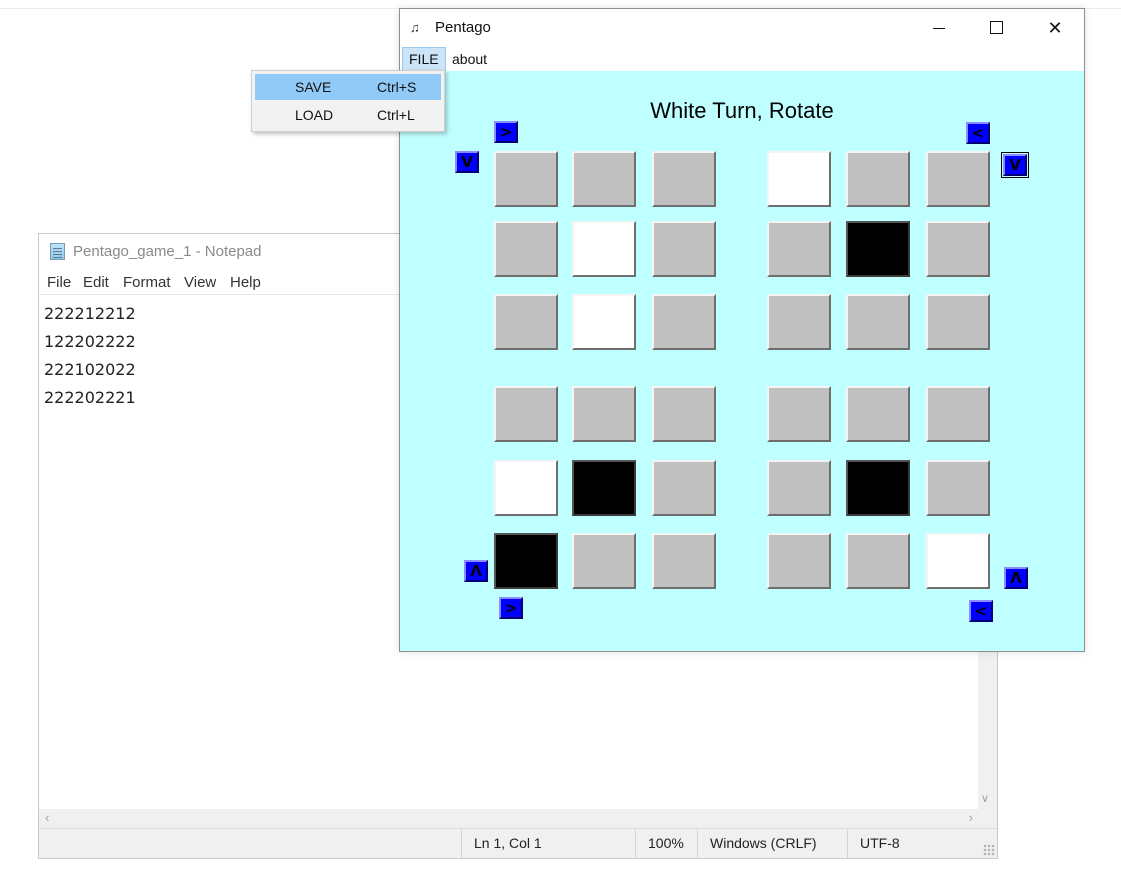  What do you see at coordinates (415, 27) in the screenshot?
I see `java-app-icon: ♫` at bounding box center [415, 27].